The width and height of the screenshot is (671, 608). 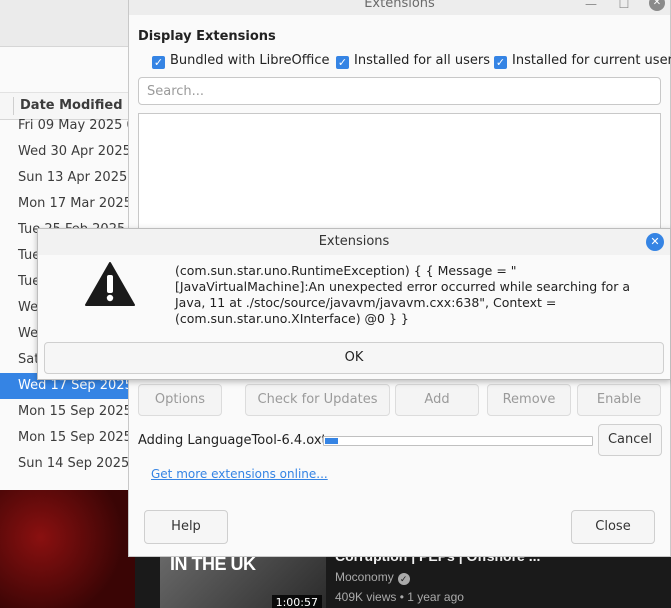 I want to click on filter-all-users-label: Installed for all users, so click(x=422, y=60).